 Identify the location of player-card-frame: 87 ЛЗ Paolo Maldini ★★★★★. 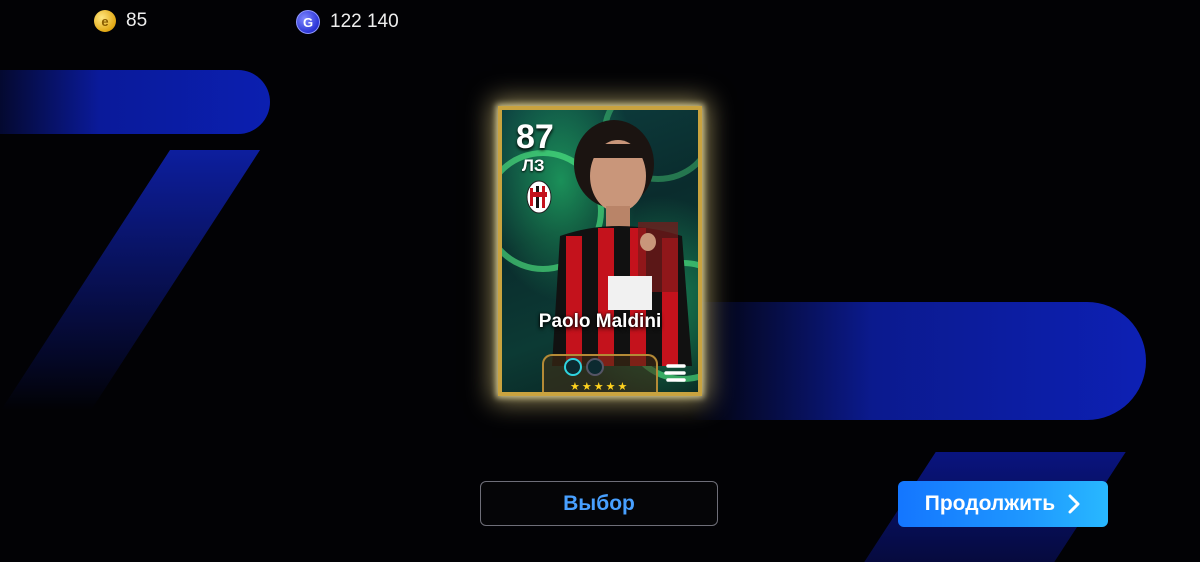
(600, 251).